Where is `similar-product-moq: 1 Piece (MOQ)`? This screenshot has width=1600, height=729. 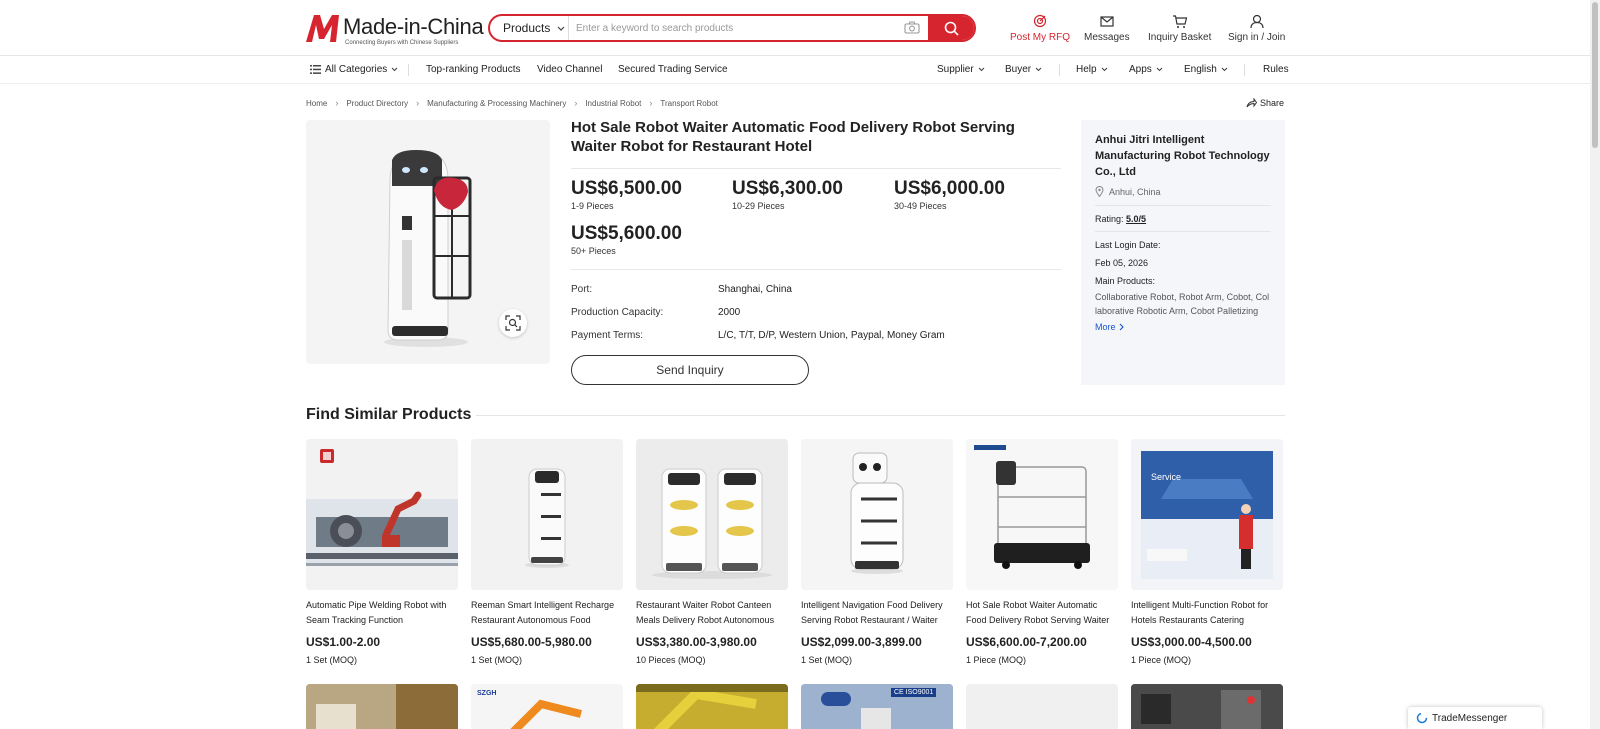
similar-product-moq: 1 Piece (MOQ) is located at coordinates (1161, 660).